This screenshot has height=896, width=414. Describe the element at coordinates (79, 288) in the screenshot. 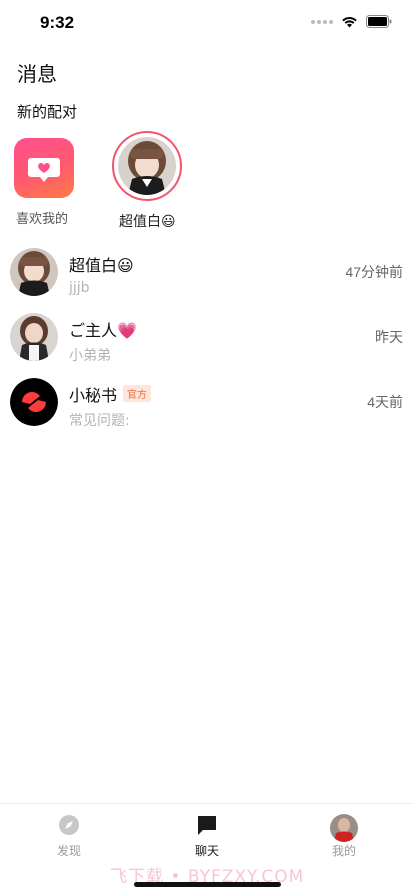

I see `chat-preview: jjjb` at that location.